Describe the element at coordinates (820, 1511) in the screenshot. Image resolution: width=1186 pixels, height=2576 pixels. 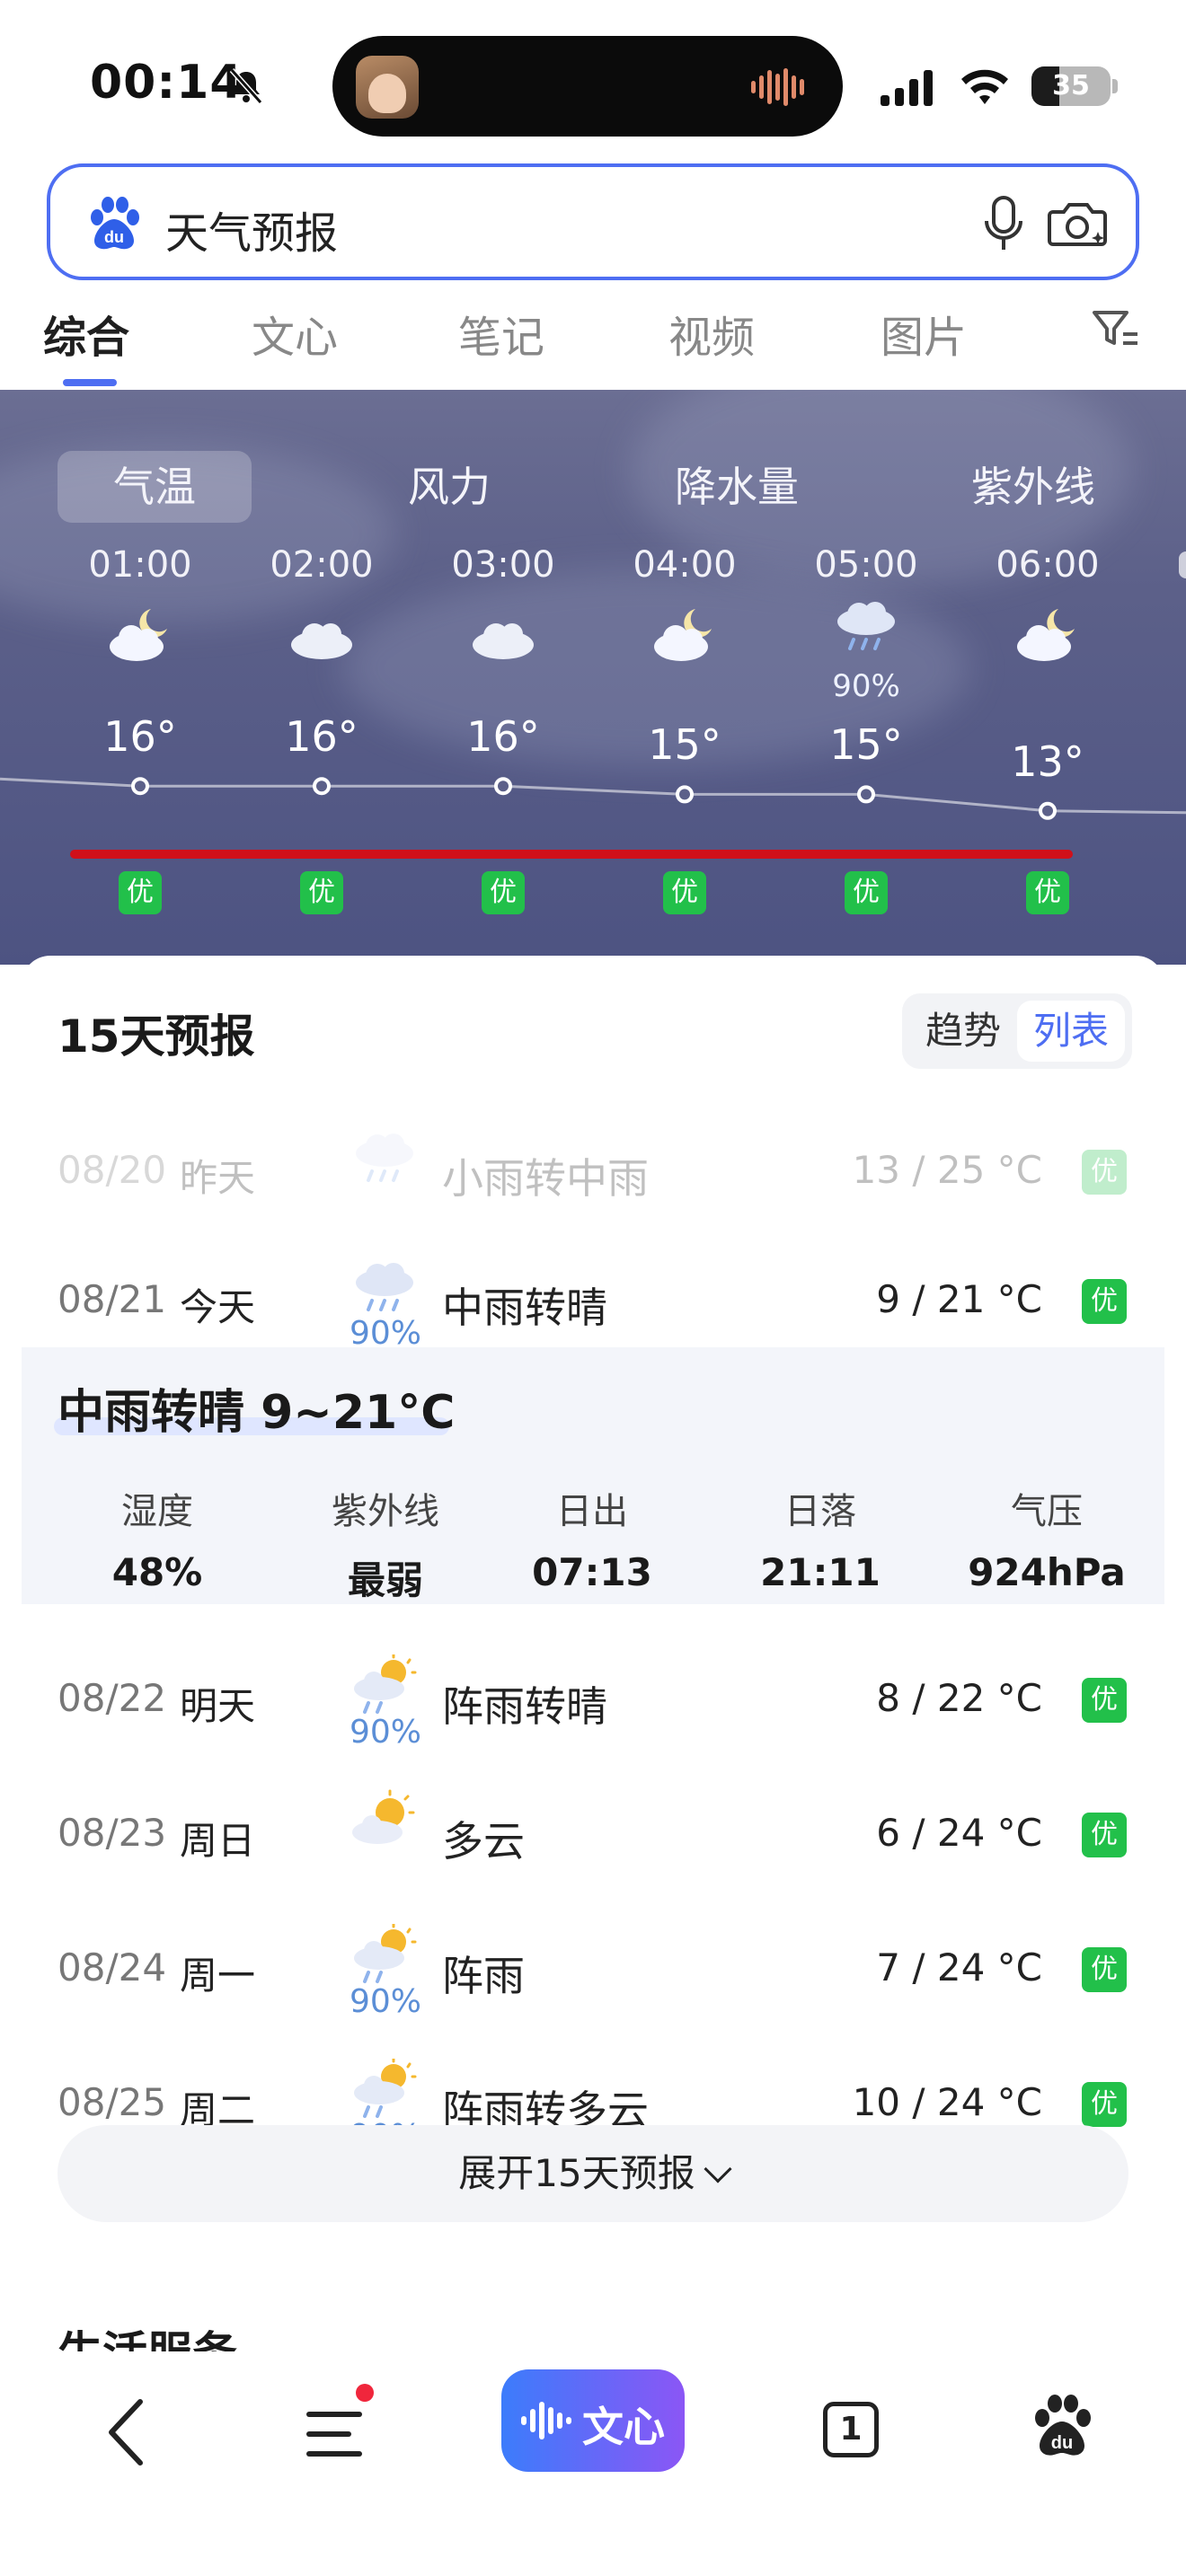
I see `stat-label: 日落` at that location.